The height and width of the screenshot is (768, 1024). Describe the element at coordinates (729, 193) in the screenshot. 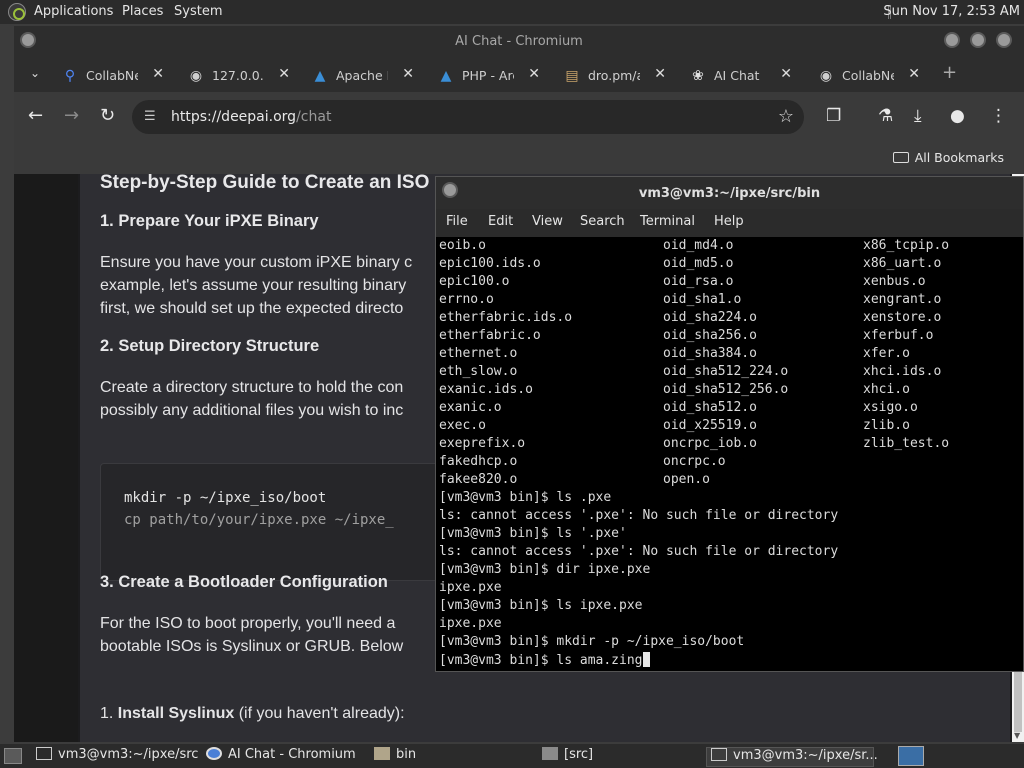

I see `terminal-titlebar: vm3@vm3:~/ipxe/src/bin` at that location.